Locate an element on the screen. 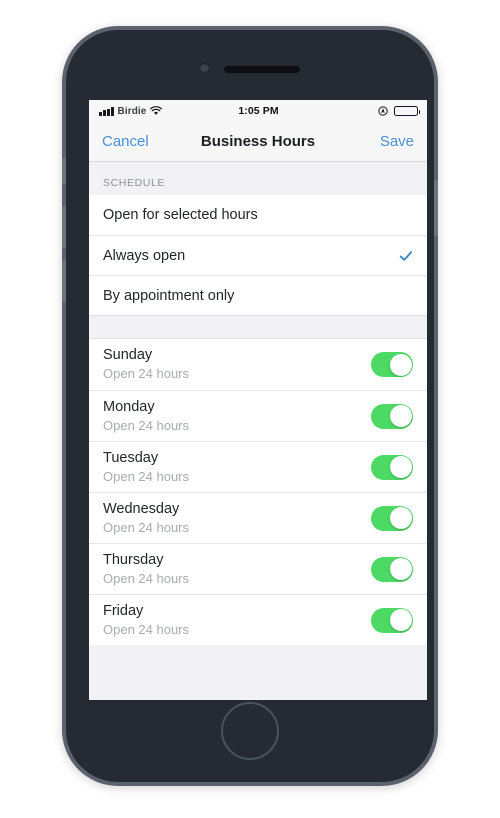 The width and height of the screenshot is (500, 818). table-row: Sunday Open 24 hours is located at coordinates (258, 364).